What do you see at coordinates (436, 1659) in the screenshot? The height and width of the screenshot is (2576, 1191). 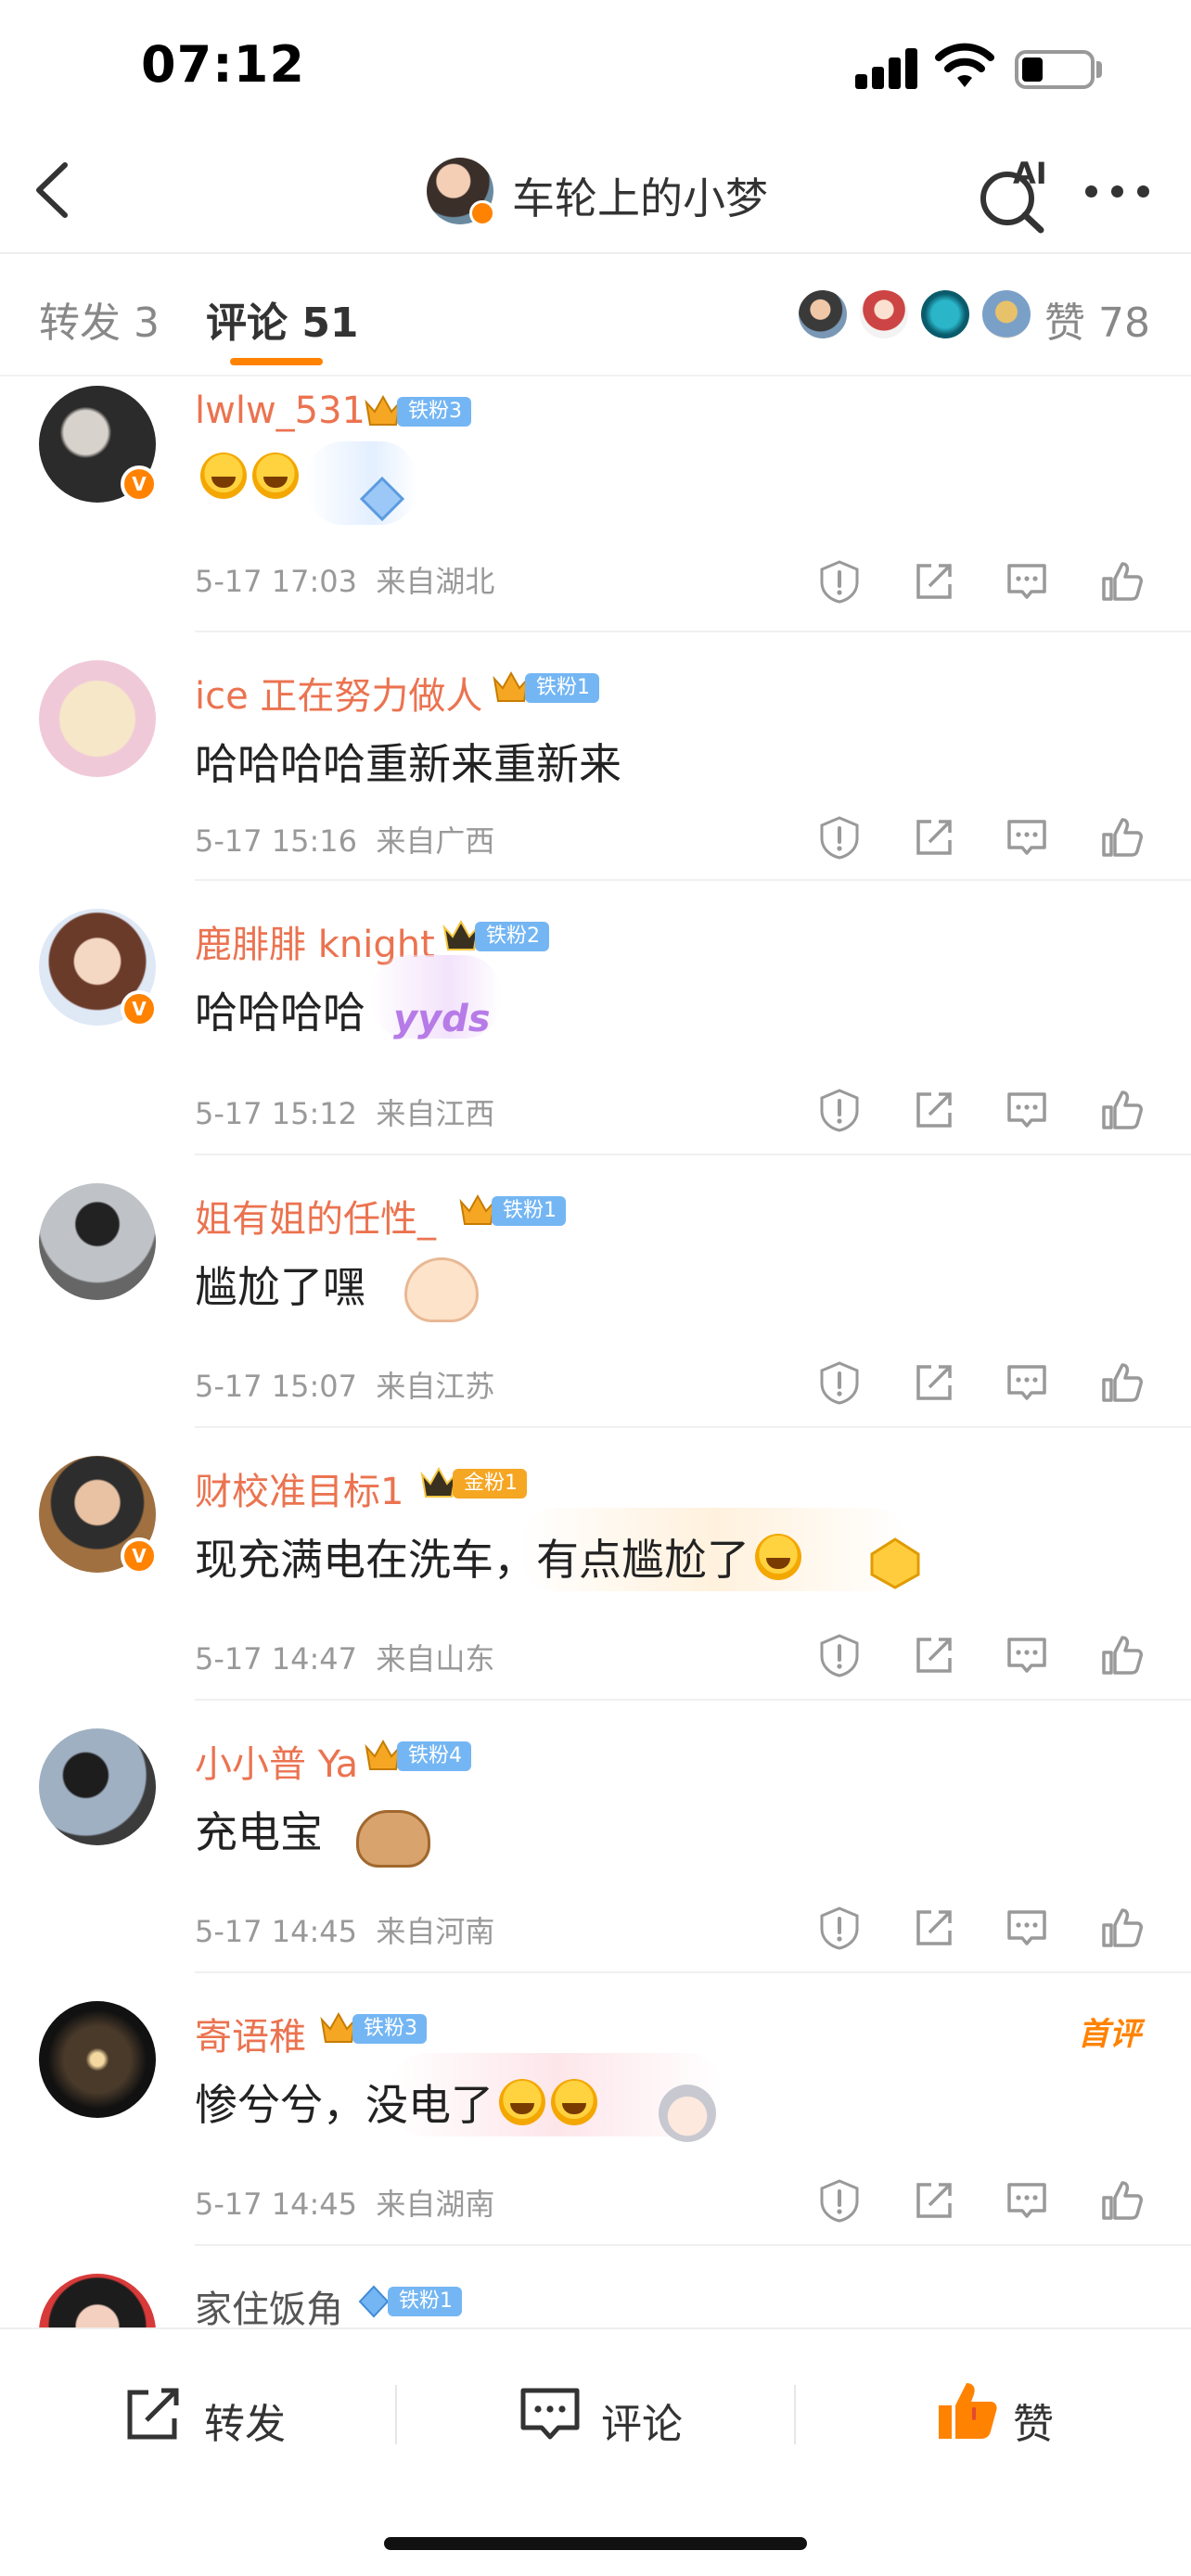 I see `comment-location: 来自山东` at bounding box center [436, 1659].